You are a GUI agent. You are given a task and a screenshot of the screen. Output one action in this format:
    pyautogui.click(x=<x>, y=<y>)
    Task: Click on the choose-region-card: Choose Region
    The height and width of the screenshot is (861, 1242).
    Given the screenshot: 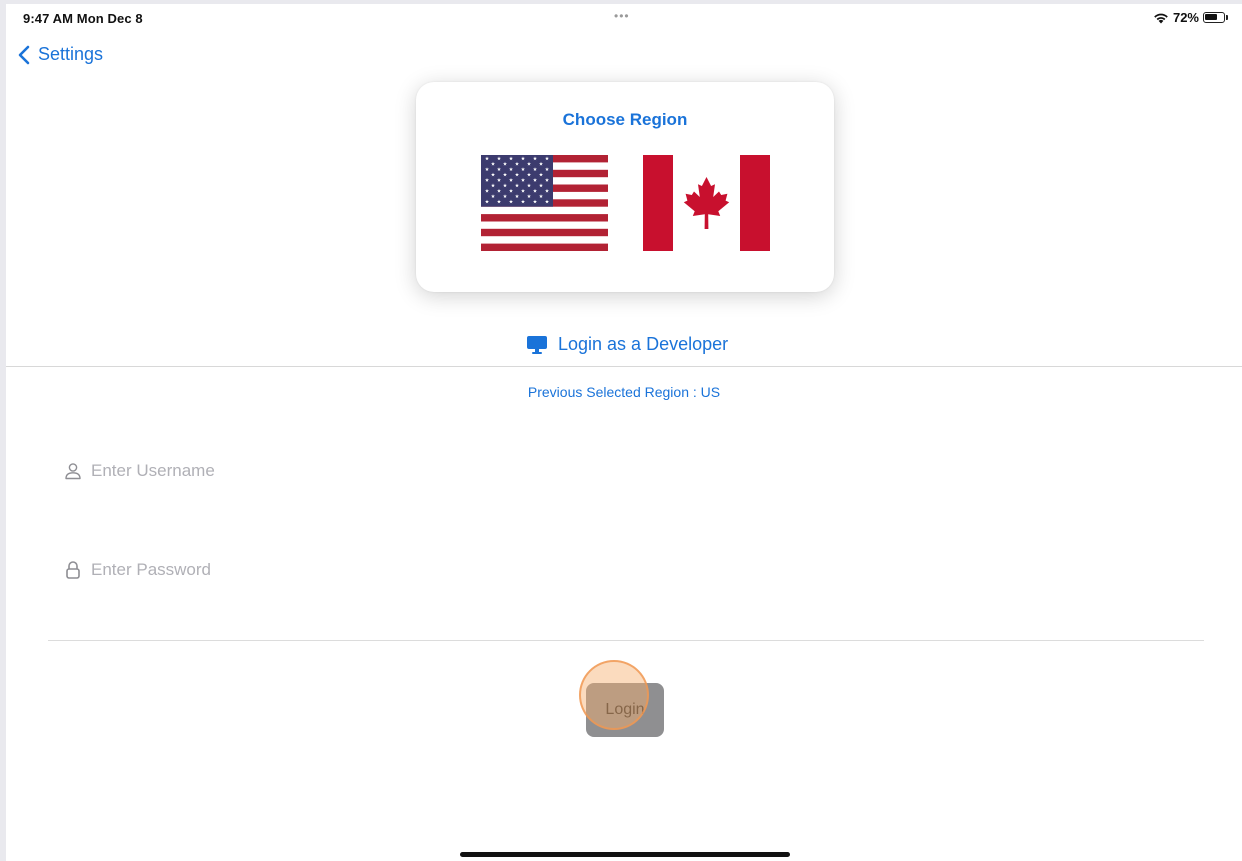 What is the action you would take?
    pyautogui.click(x=625, y=187)
    